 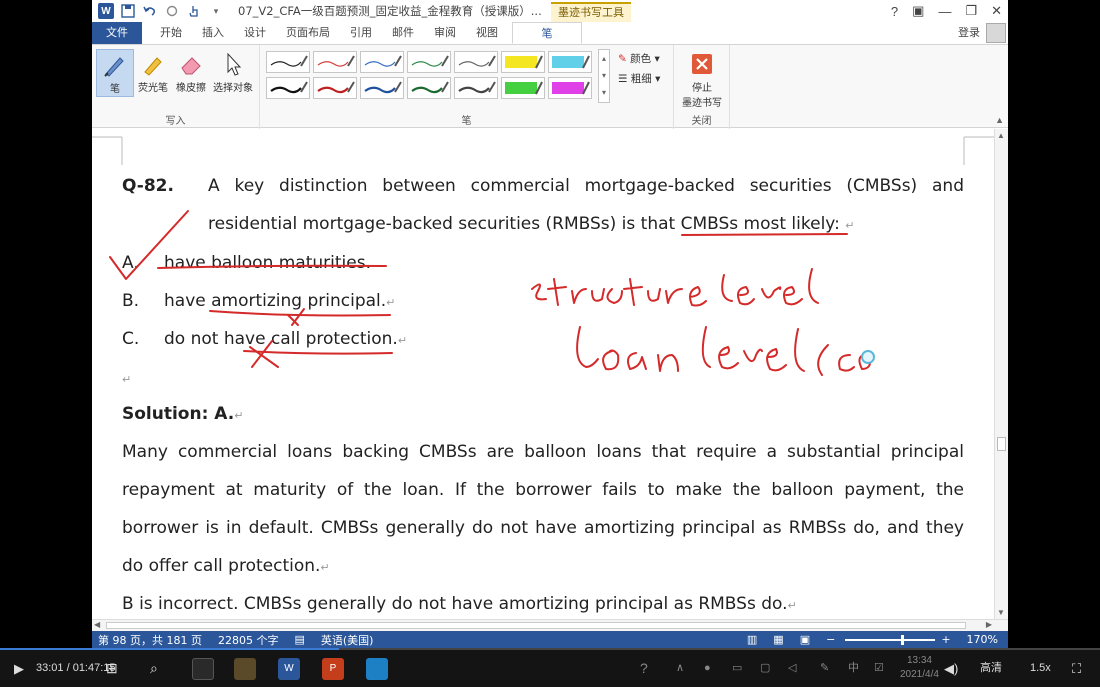 What do you see at coordinates (991, 668) in the screenshot?
I see `quality-button: 高清` at bounding box center [991, 668].